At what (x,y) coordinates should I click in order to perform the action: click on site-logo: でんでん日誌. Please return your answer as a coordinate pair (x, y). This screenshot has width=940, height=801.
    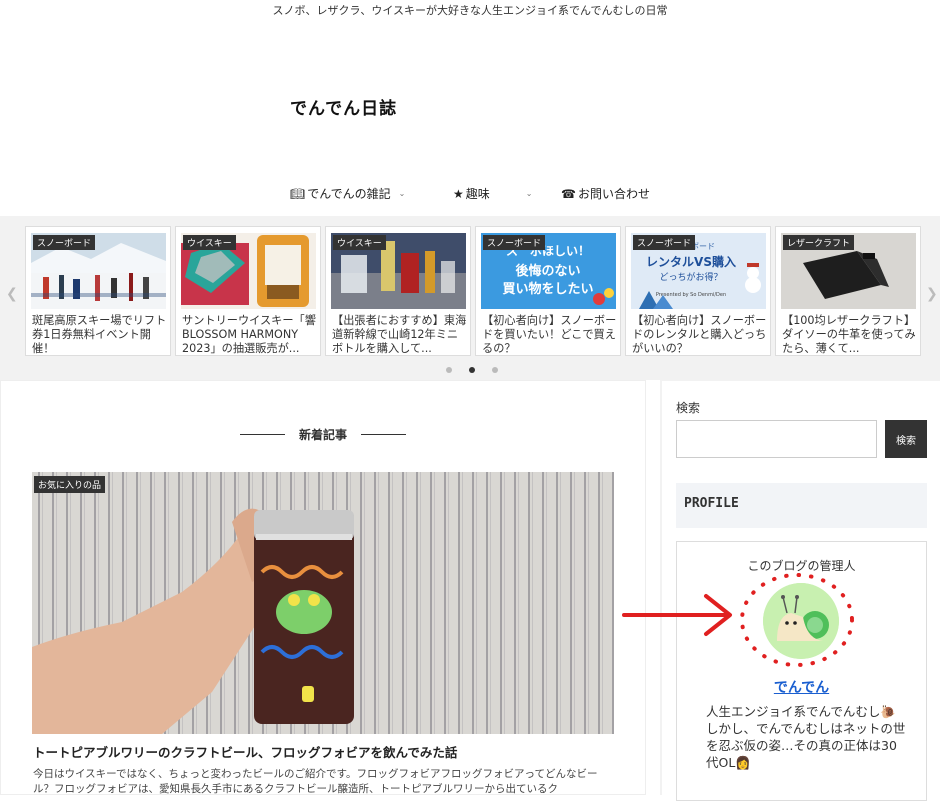
    Looking at the image, I should click on (343, 106).